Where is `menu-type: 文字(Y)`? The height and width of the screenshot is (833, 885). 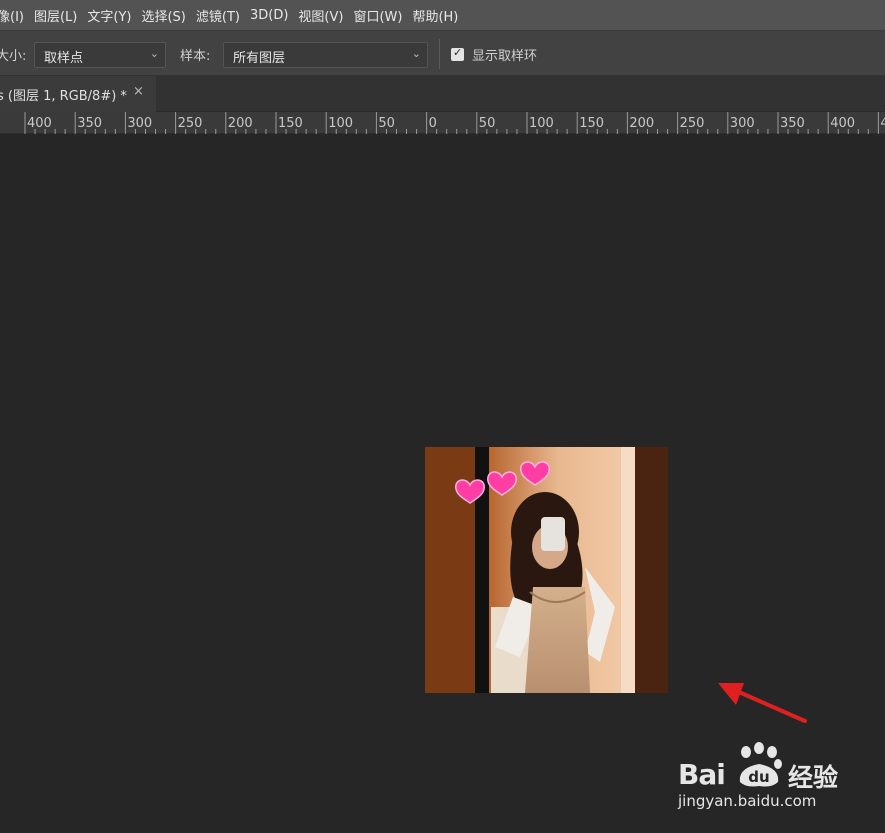 menu-type: 文字(Y) is located at coordinates (109, 15).